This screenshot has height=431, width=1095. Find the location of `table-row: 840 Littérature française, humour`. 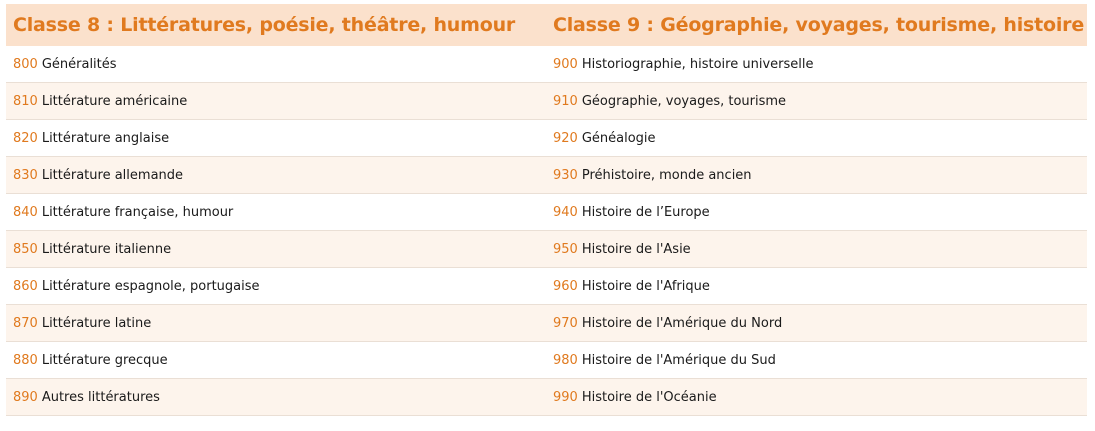

table-row: 840 Littérature française, humour is located at coordinates (276, 212).